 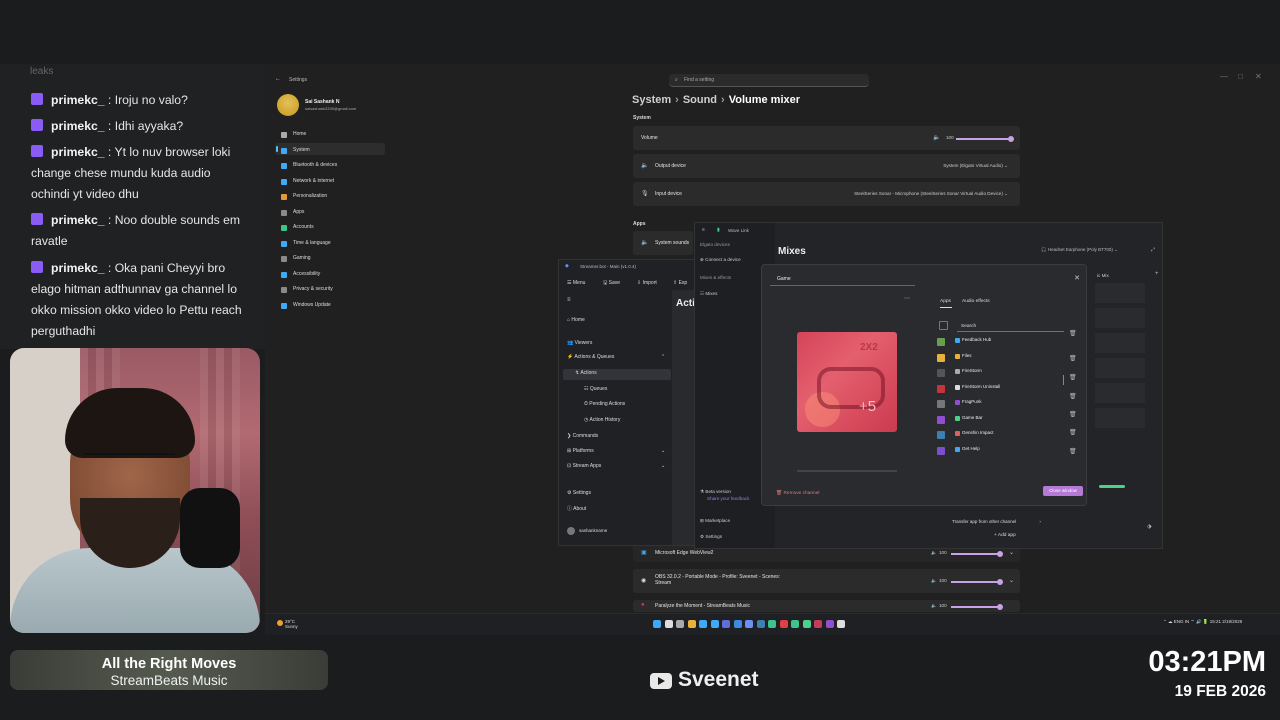 I want to click on sb-nav-item: 👥 Viewers, so click(x=579, y=343).